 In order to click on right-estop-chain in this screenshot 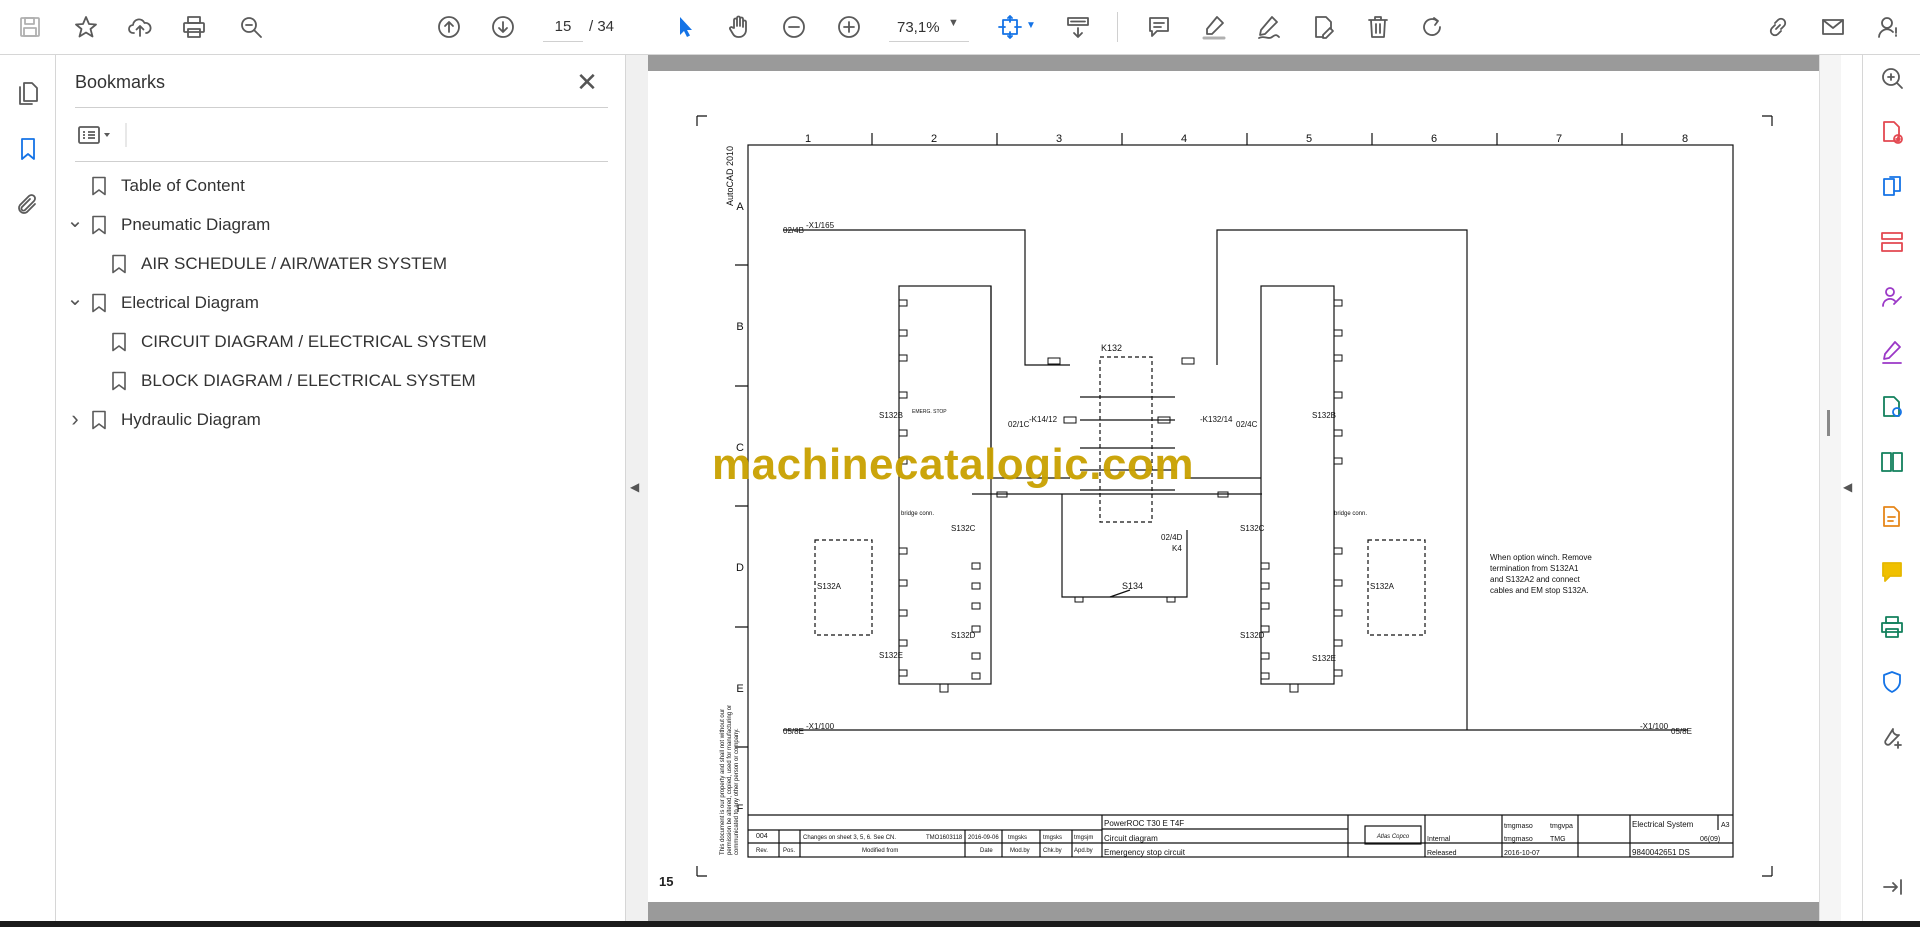, I will do `click(1297, 485)`.